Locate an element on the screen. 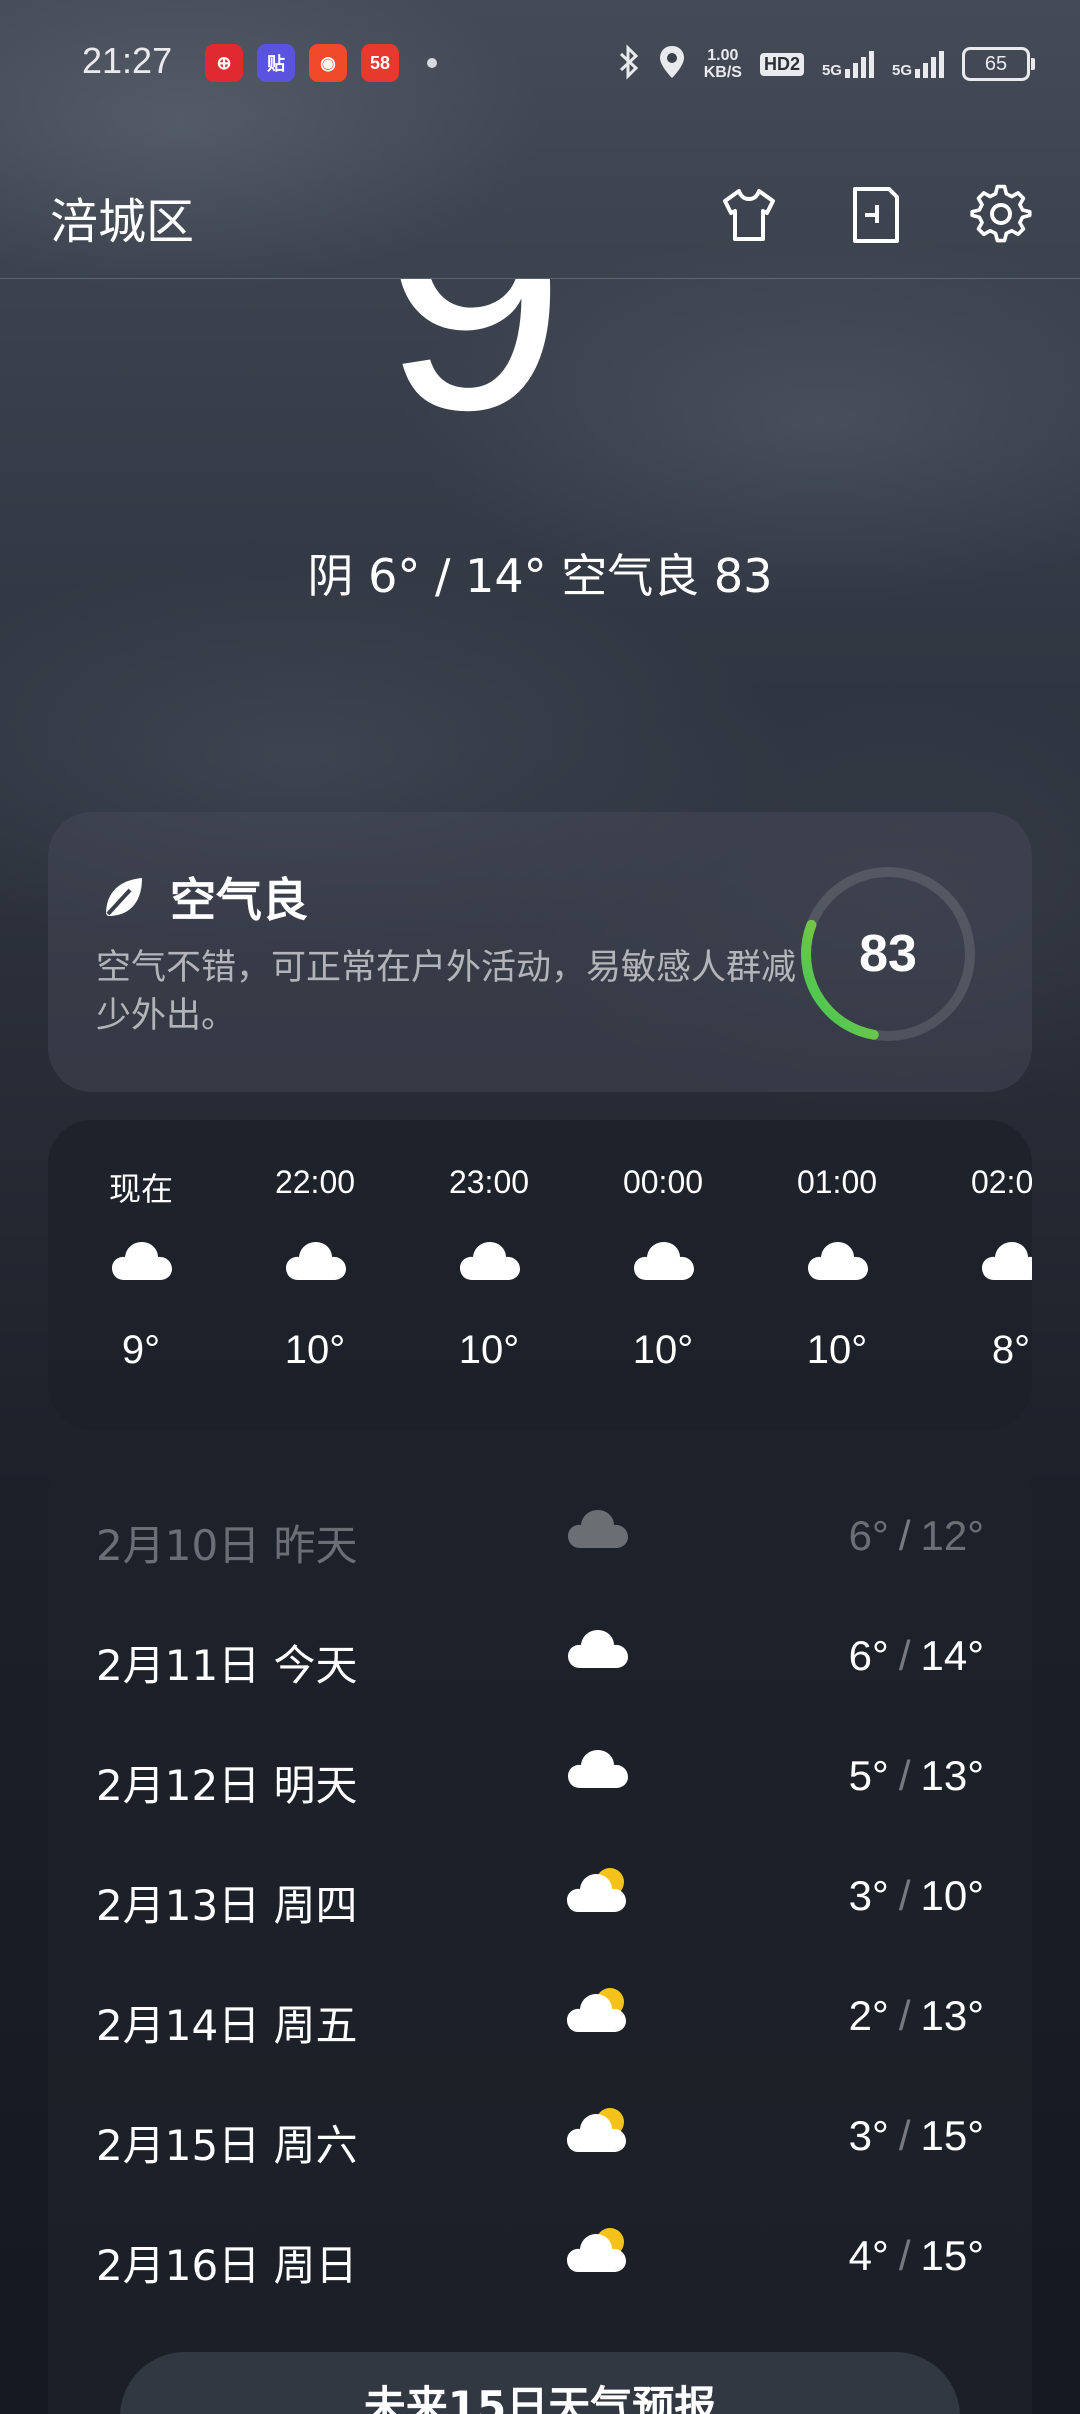 This screenshot has height=2414, width=1080. daily-high: 12° is located at coordinates (952, 1535).